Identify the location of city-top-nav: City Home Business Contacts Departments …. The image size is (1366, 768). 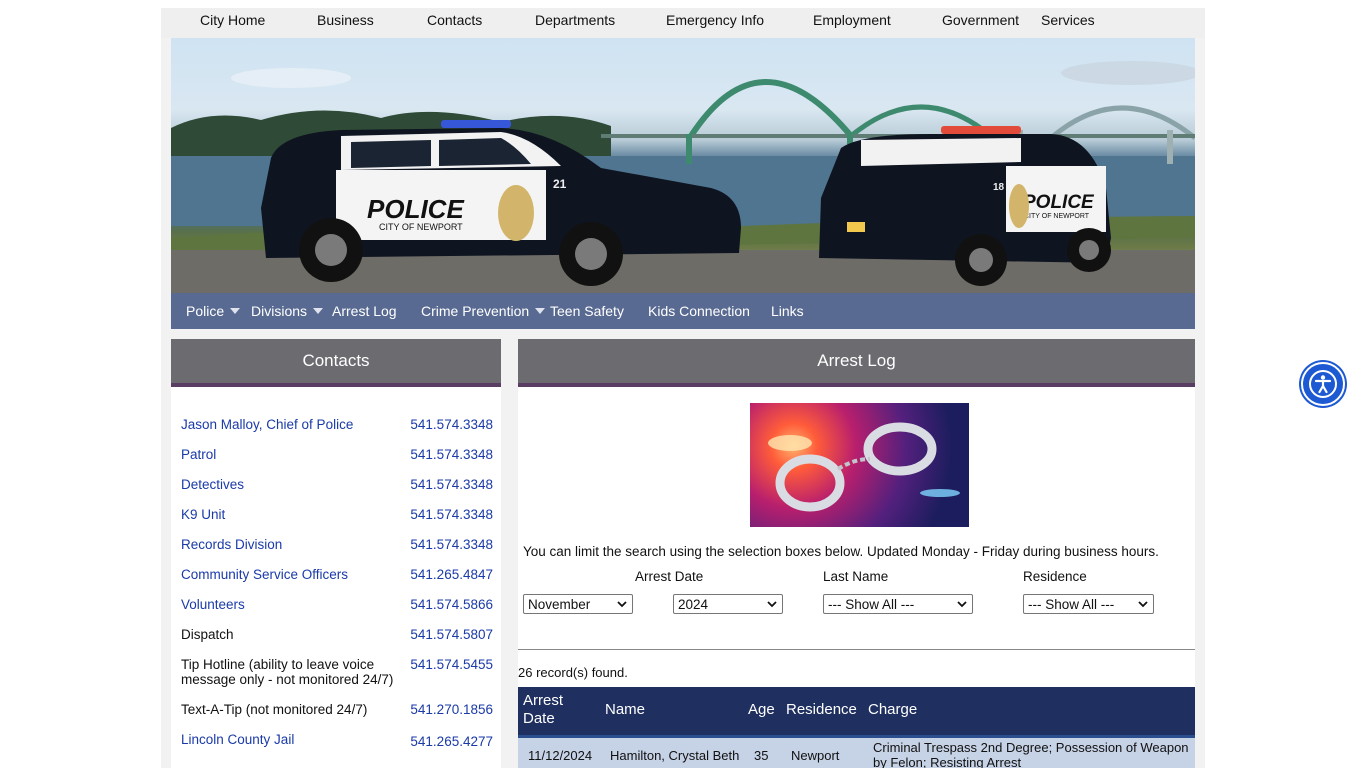
(683, 23).